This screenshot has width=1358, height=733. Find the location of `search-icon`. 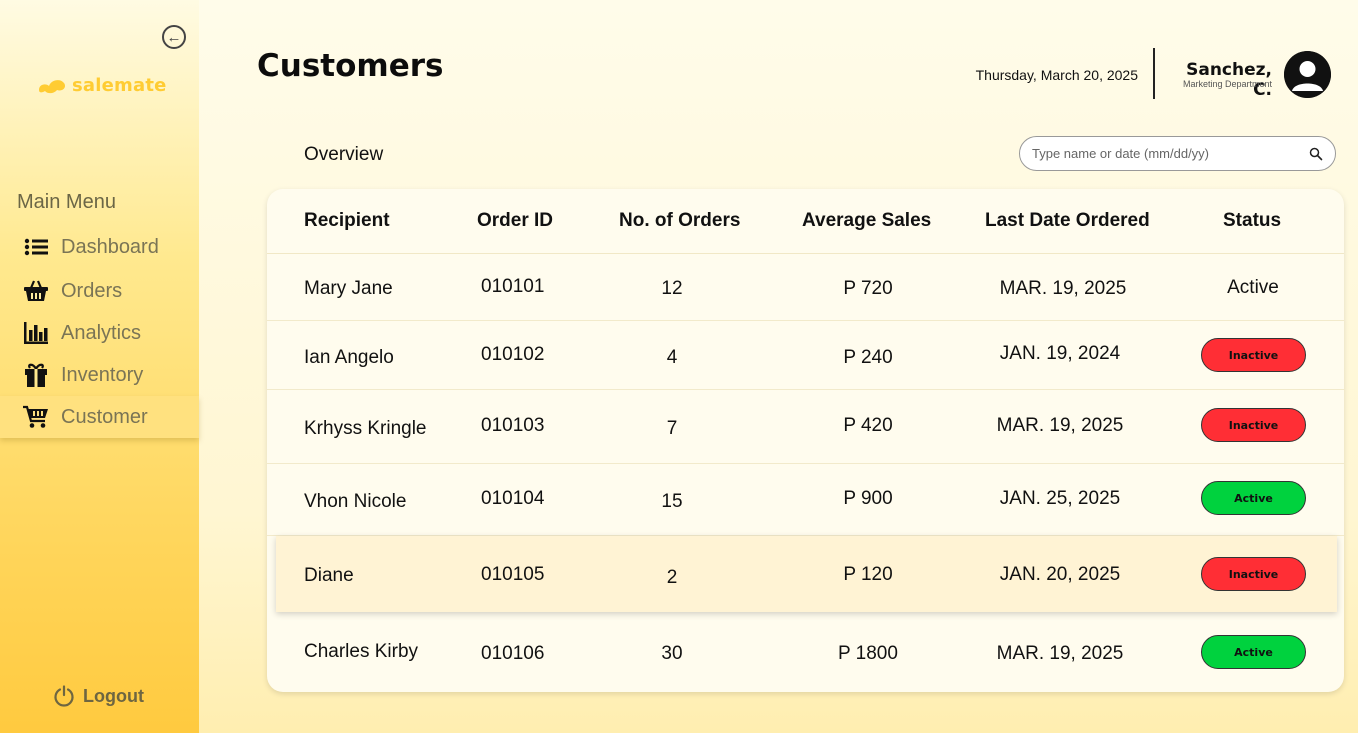

search-icon is located at coordinates (1316, 154).